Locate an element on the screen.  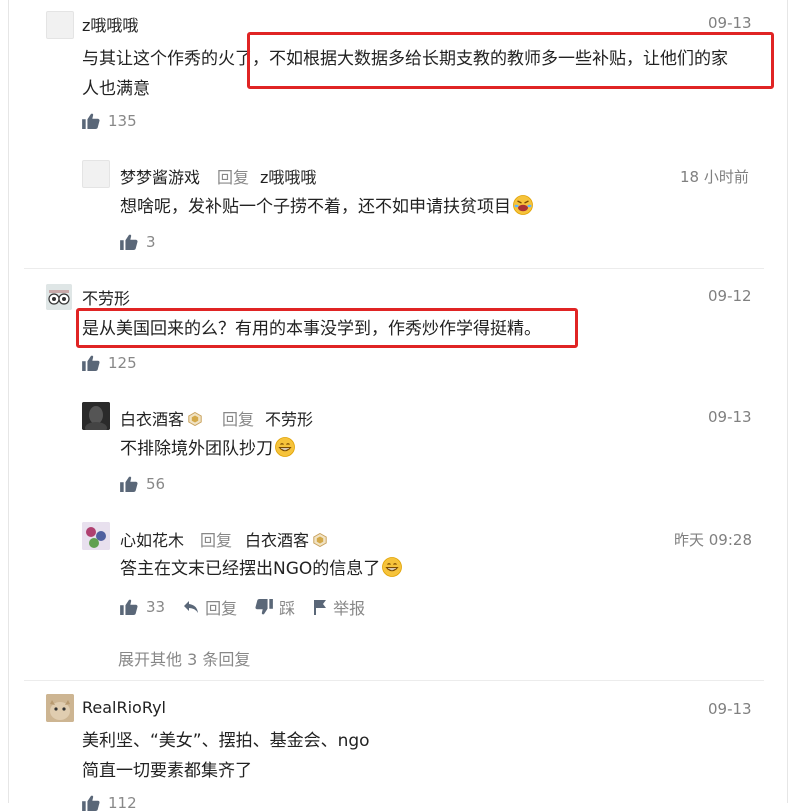
comment-text-line2: 人也满意 is located at coordinates (116, 89).